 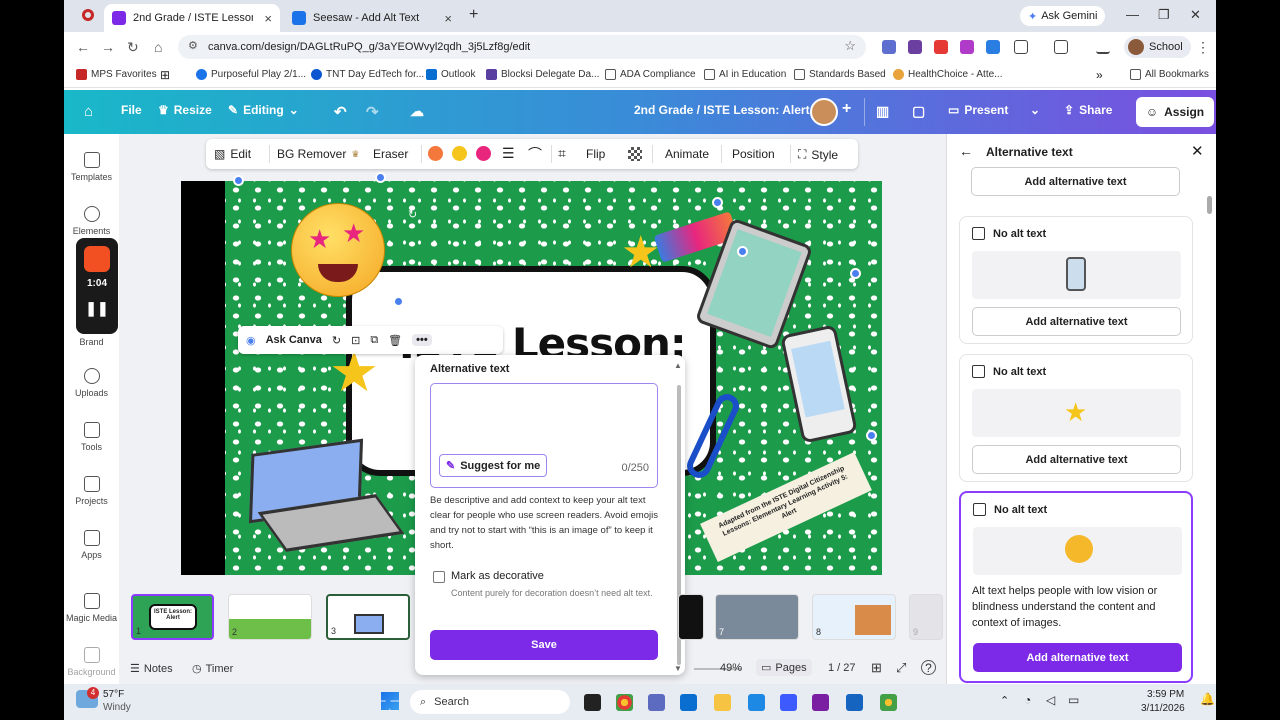 What do you see at coordinates (688, 702) in the screenshot?
I see `outlook-app-icon` at bounding box center [688, 702].